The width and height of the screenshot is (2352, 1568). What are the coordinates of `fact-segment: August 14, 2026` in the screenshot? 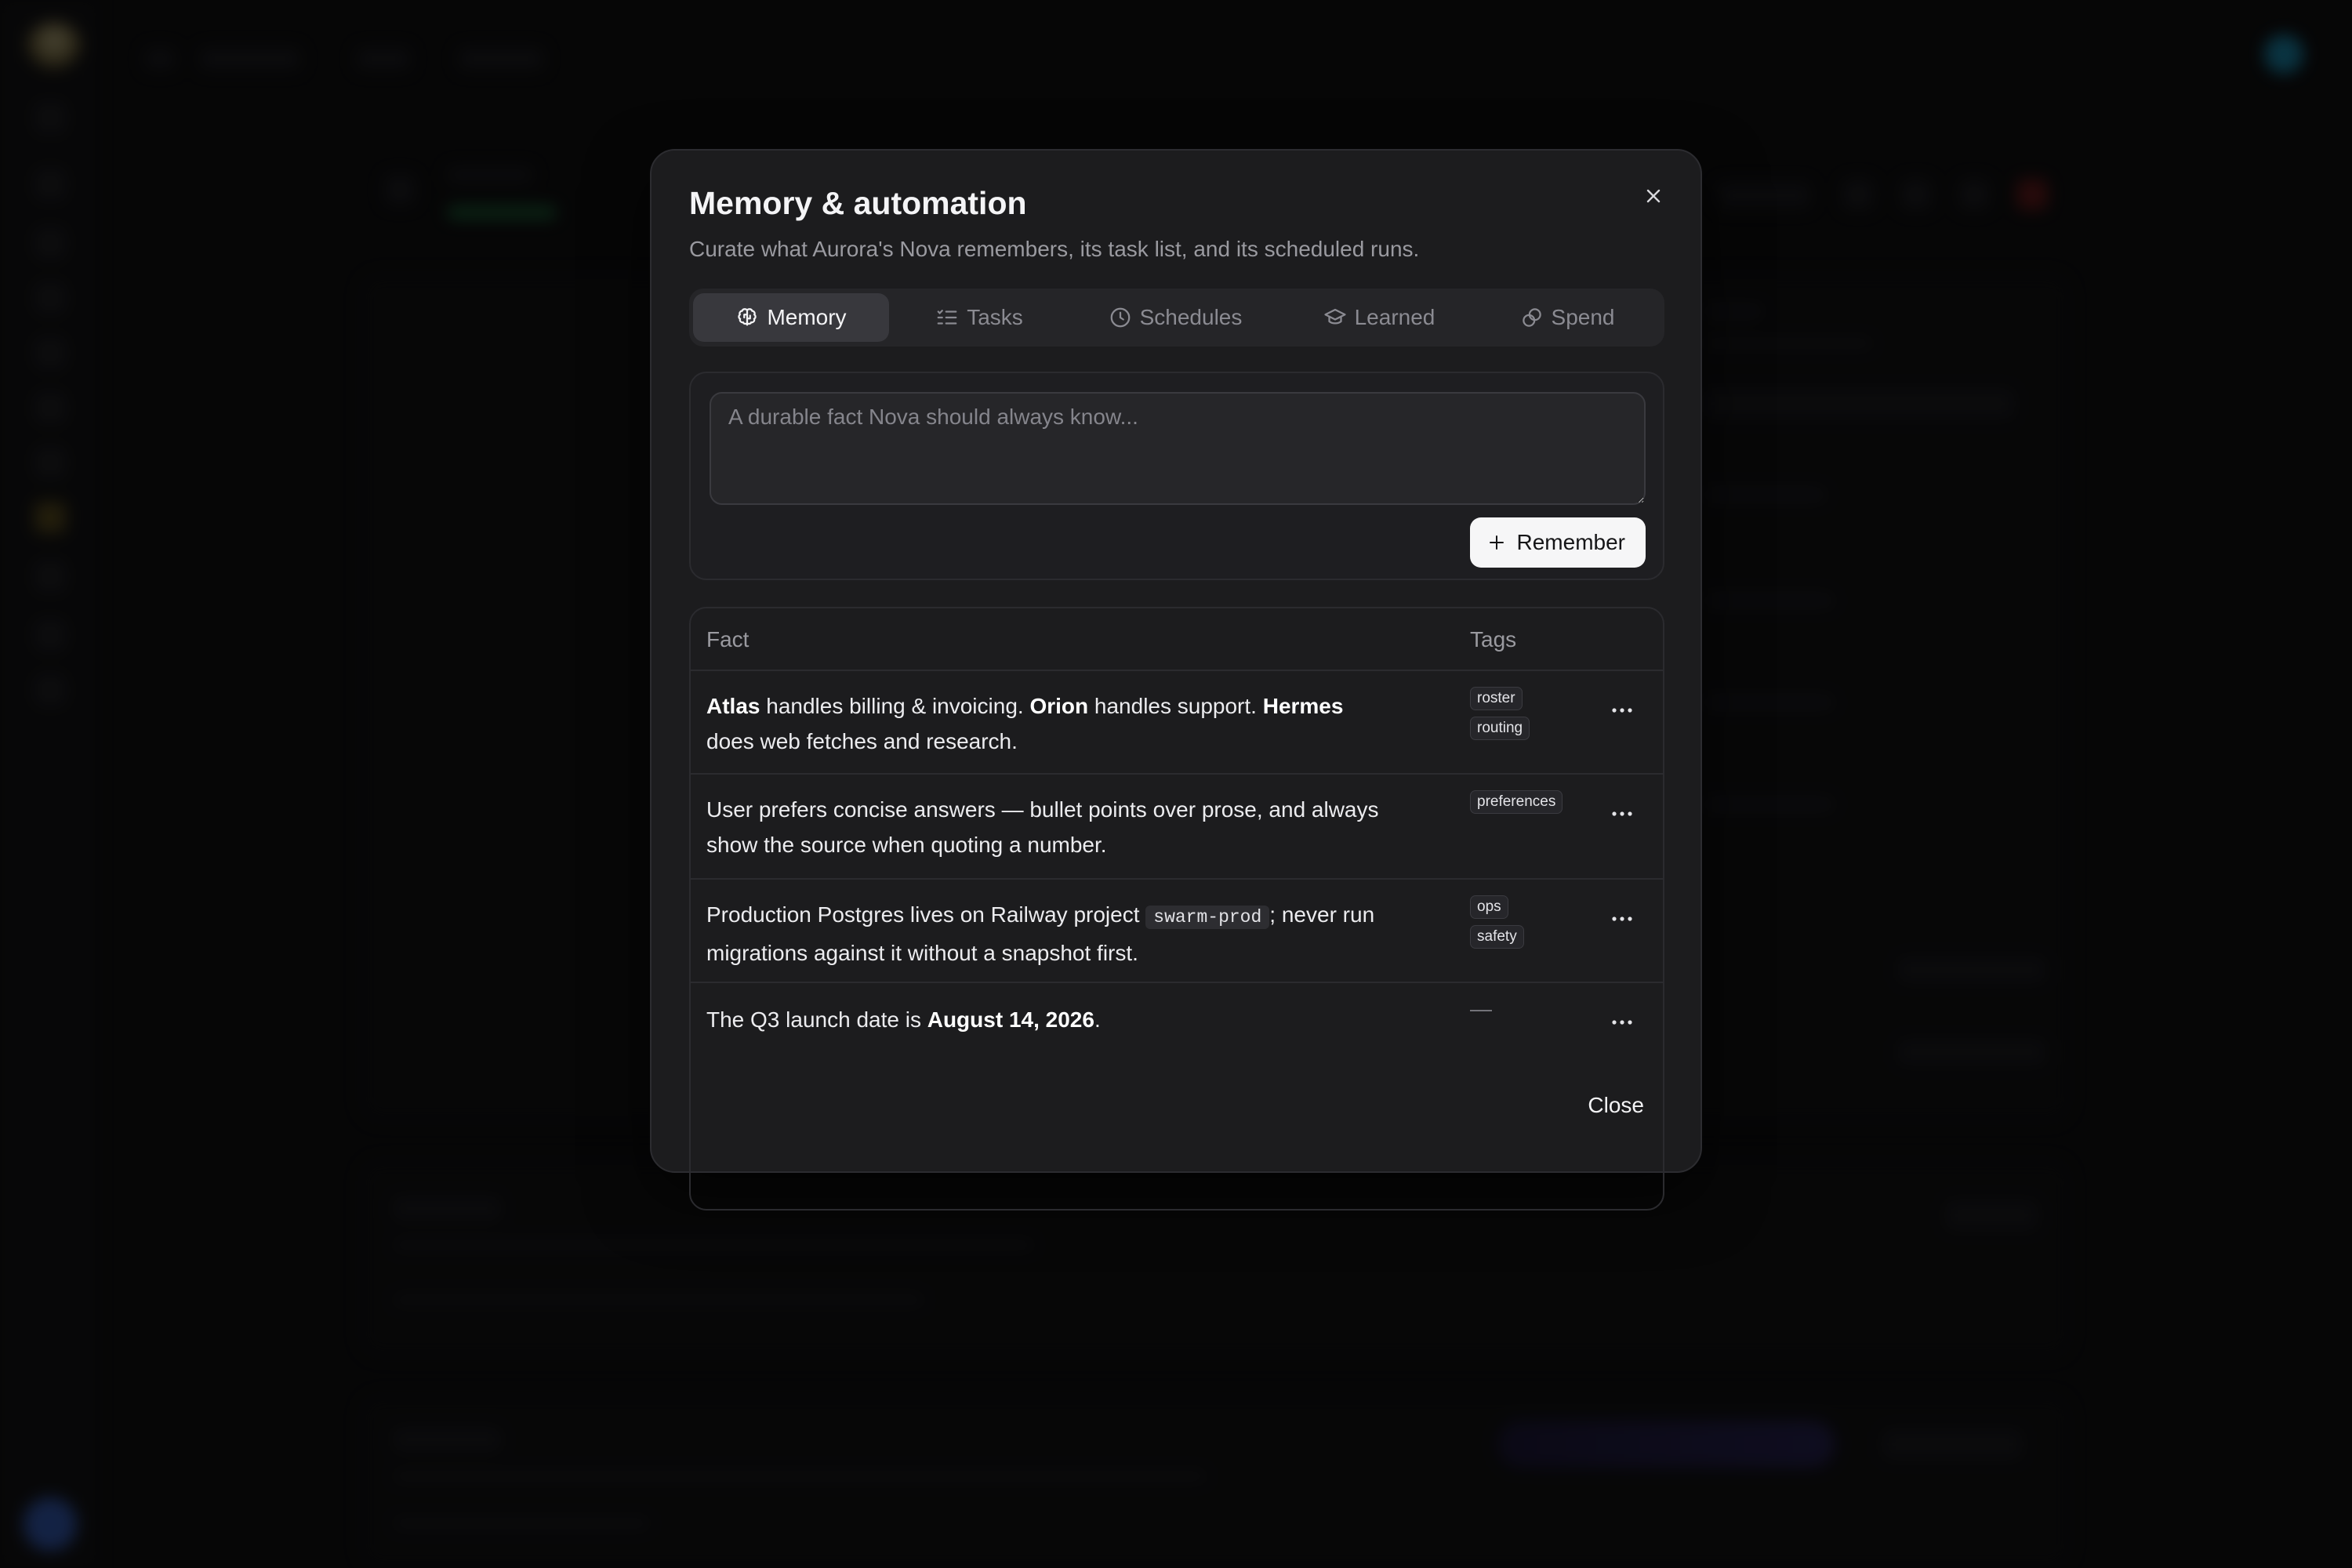 It's located at (1011, 1020).